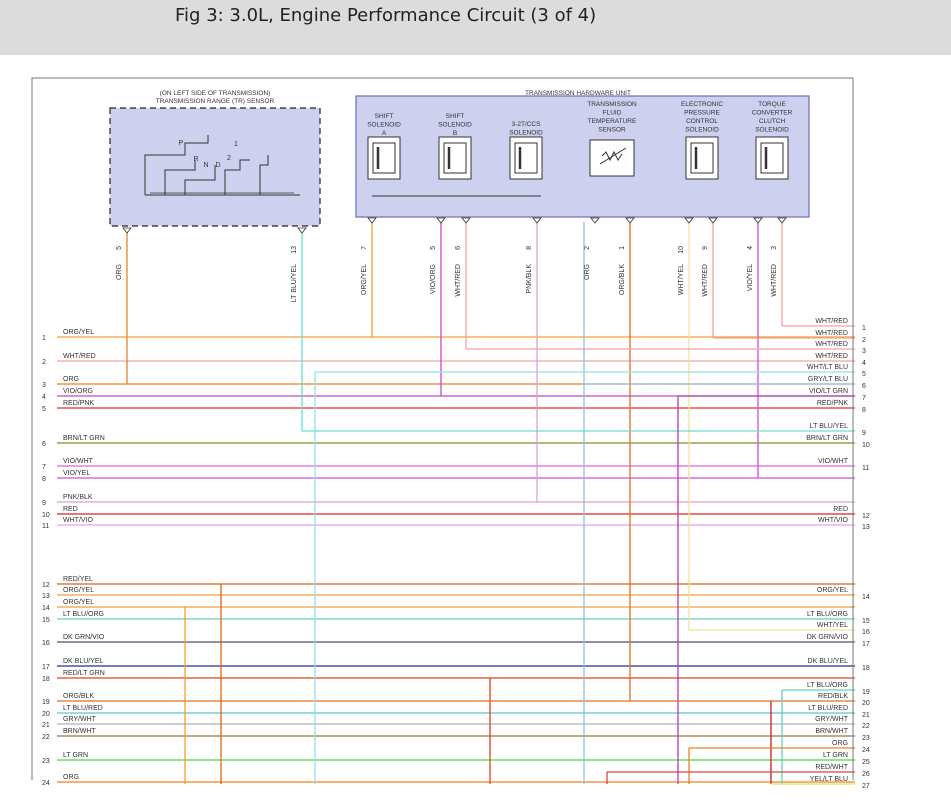 This screenshot has width=951, height=807. I want to click on right-bus-number: 25, so click(866, 762).